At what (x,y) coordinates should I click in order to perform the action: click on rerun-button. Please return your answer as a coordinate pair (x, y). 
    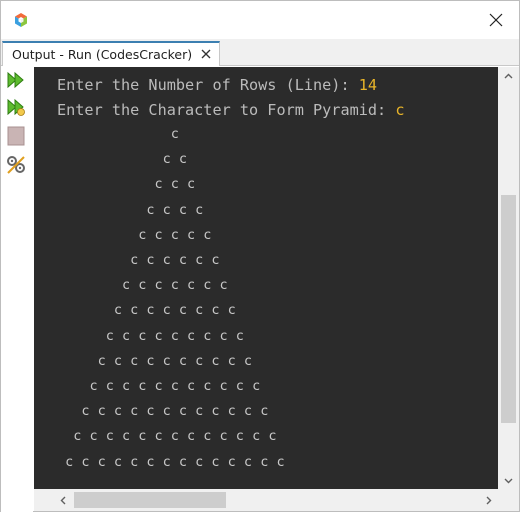
    Looking at the image, I should click on (16, 80).